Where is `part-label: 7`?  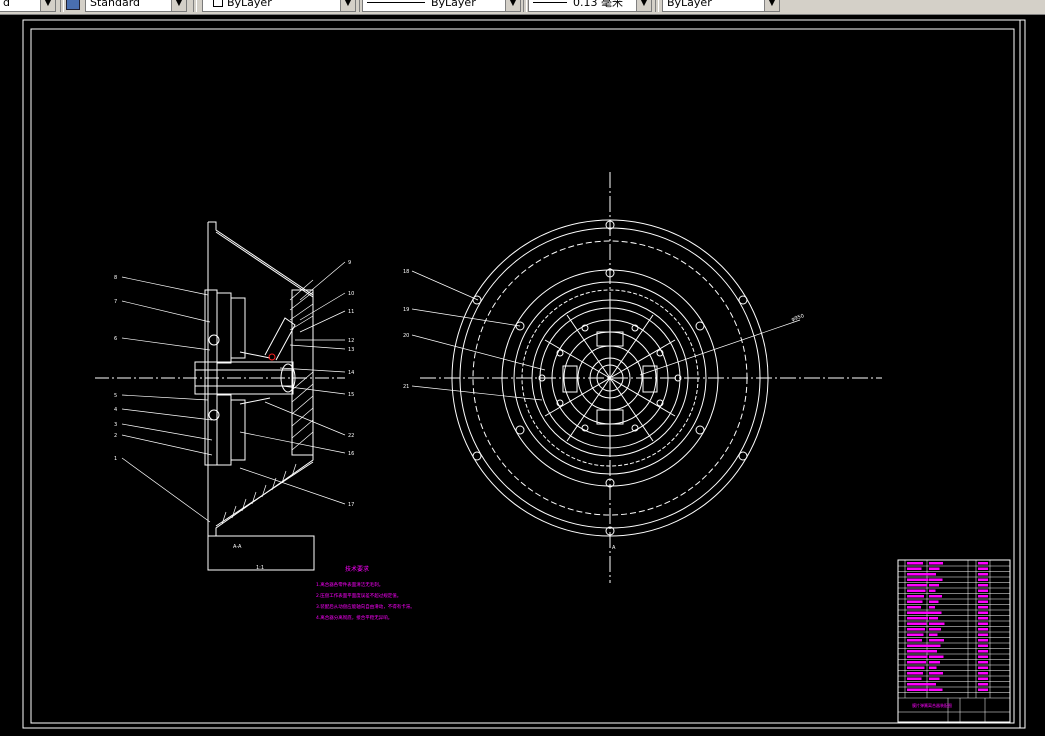 part-label: 7 is located at coordinates (115, 302).